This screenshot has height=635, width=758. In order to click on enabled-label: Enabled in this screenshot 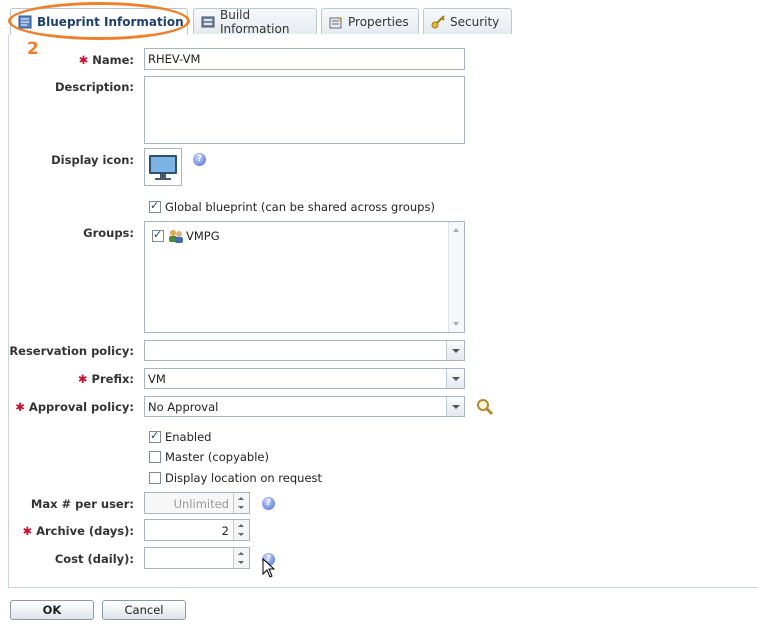, I will do `click(188, 437)`.